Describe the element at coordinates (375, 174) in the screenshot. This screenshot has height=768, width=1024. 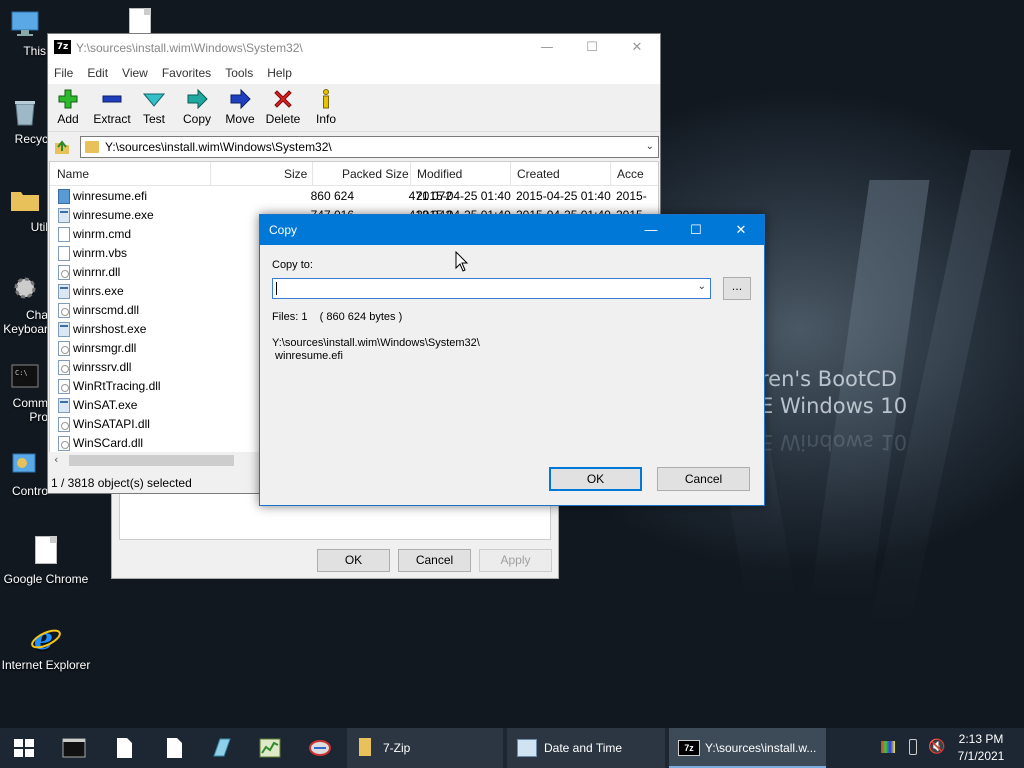
I see `column-packed-size: Packed Size` at that location.